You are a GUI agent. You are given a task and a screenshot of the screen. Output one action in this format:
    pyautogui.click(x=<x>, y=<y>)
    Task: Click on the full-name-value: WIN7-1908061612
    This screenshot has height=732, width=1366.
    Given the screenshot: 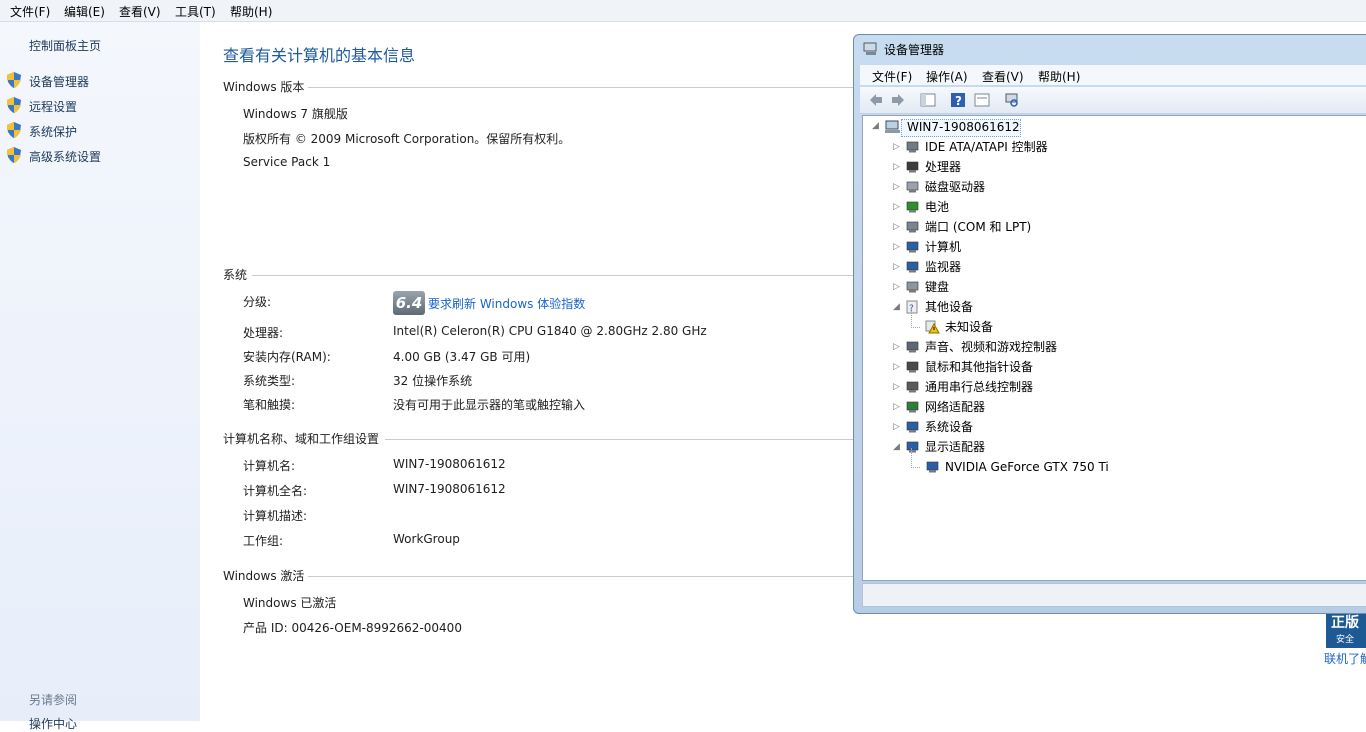 What is the action you would take?
    pyautogui.click(x=449, y=489)
    